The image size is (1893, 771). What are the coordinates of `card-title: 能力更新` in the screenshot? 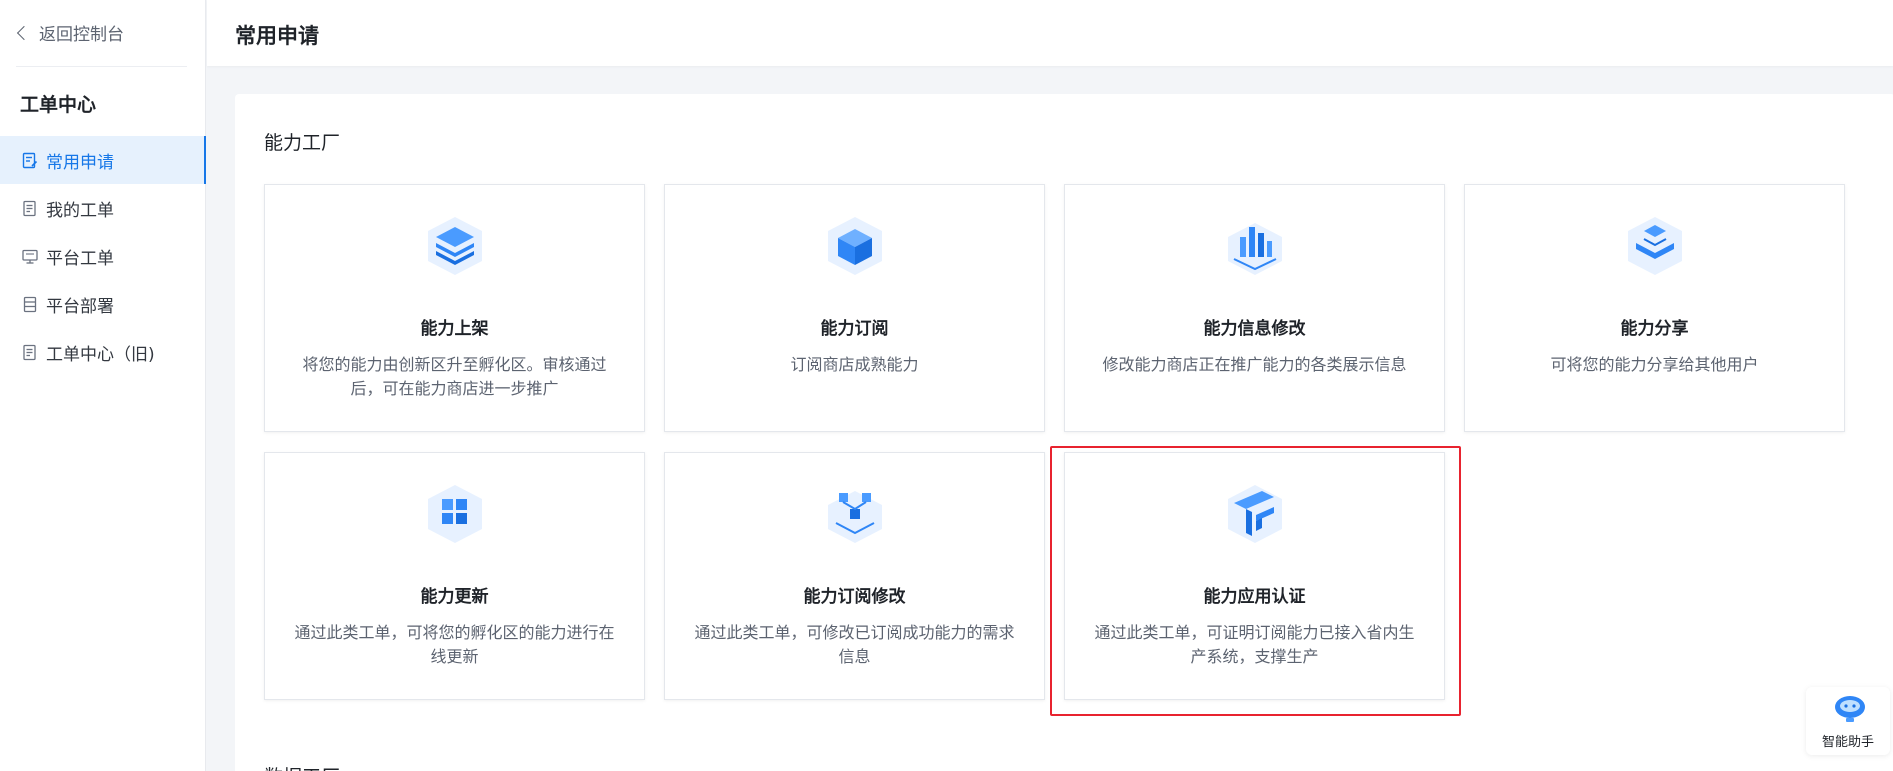 It's located at (454, 597).